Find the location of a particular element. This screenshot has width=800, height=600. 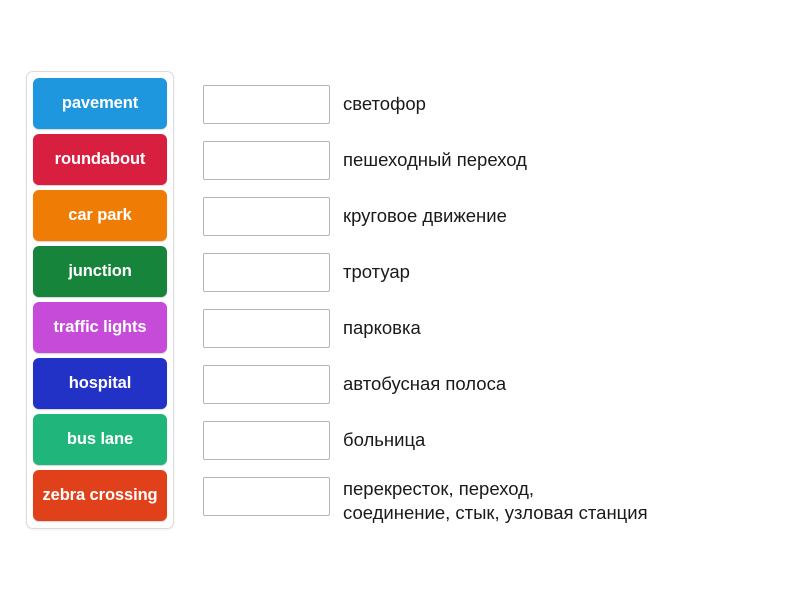

answer-row: больница is located at coordinates (490, 440).